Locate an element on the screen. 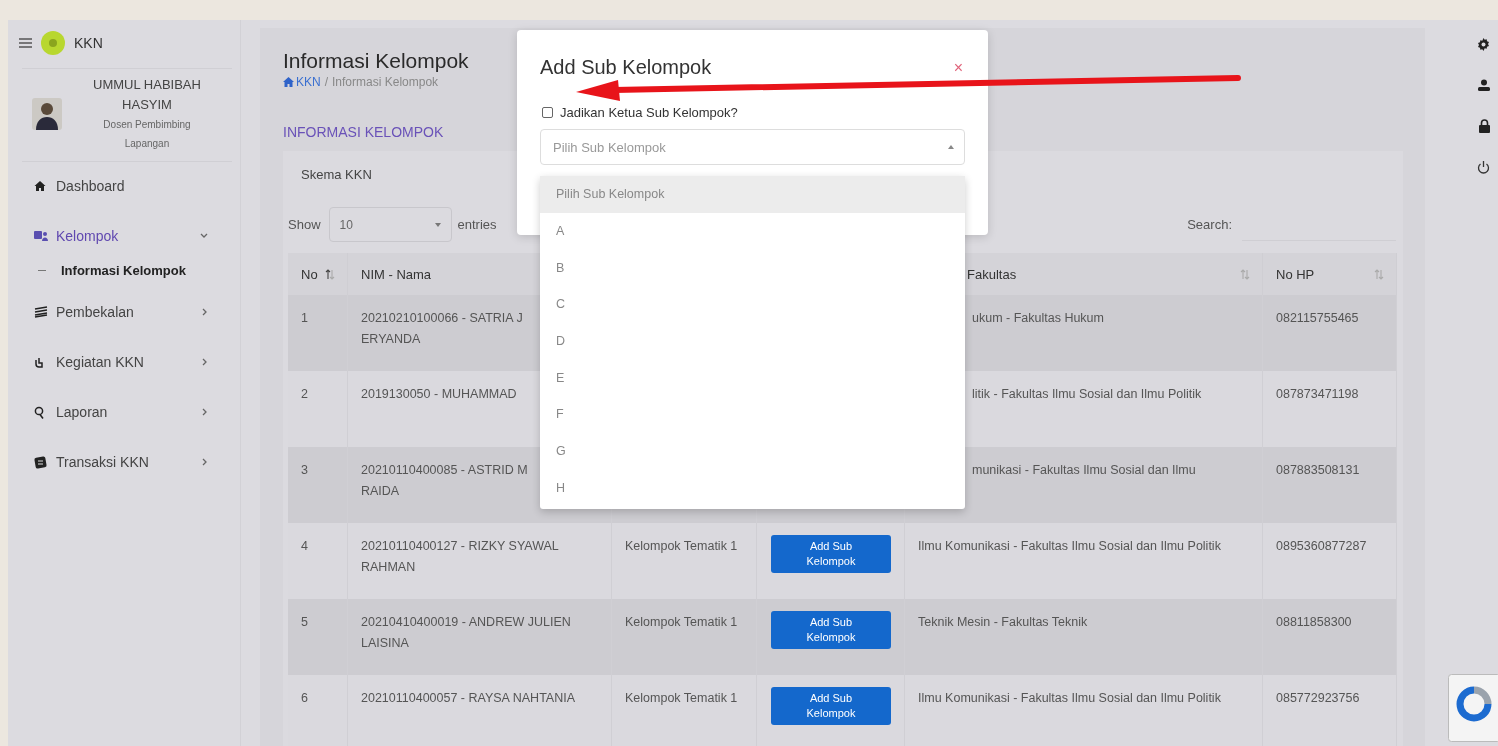 The height and width of the screenshot is (746, 1498). page-title: Informasi Kelompok is located at coordinates (376, 61).